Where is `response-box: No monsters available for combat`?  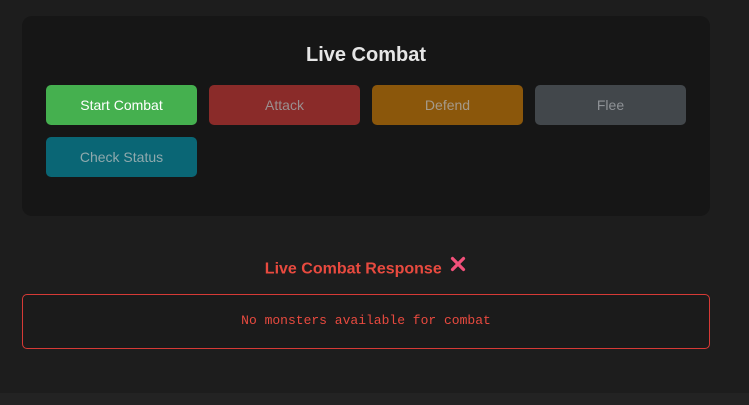
response-box: No monsters available for combat is located at coordinates (366, 321).